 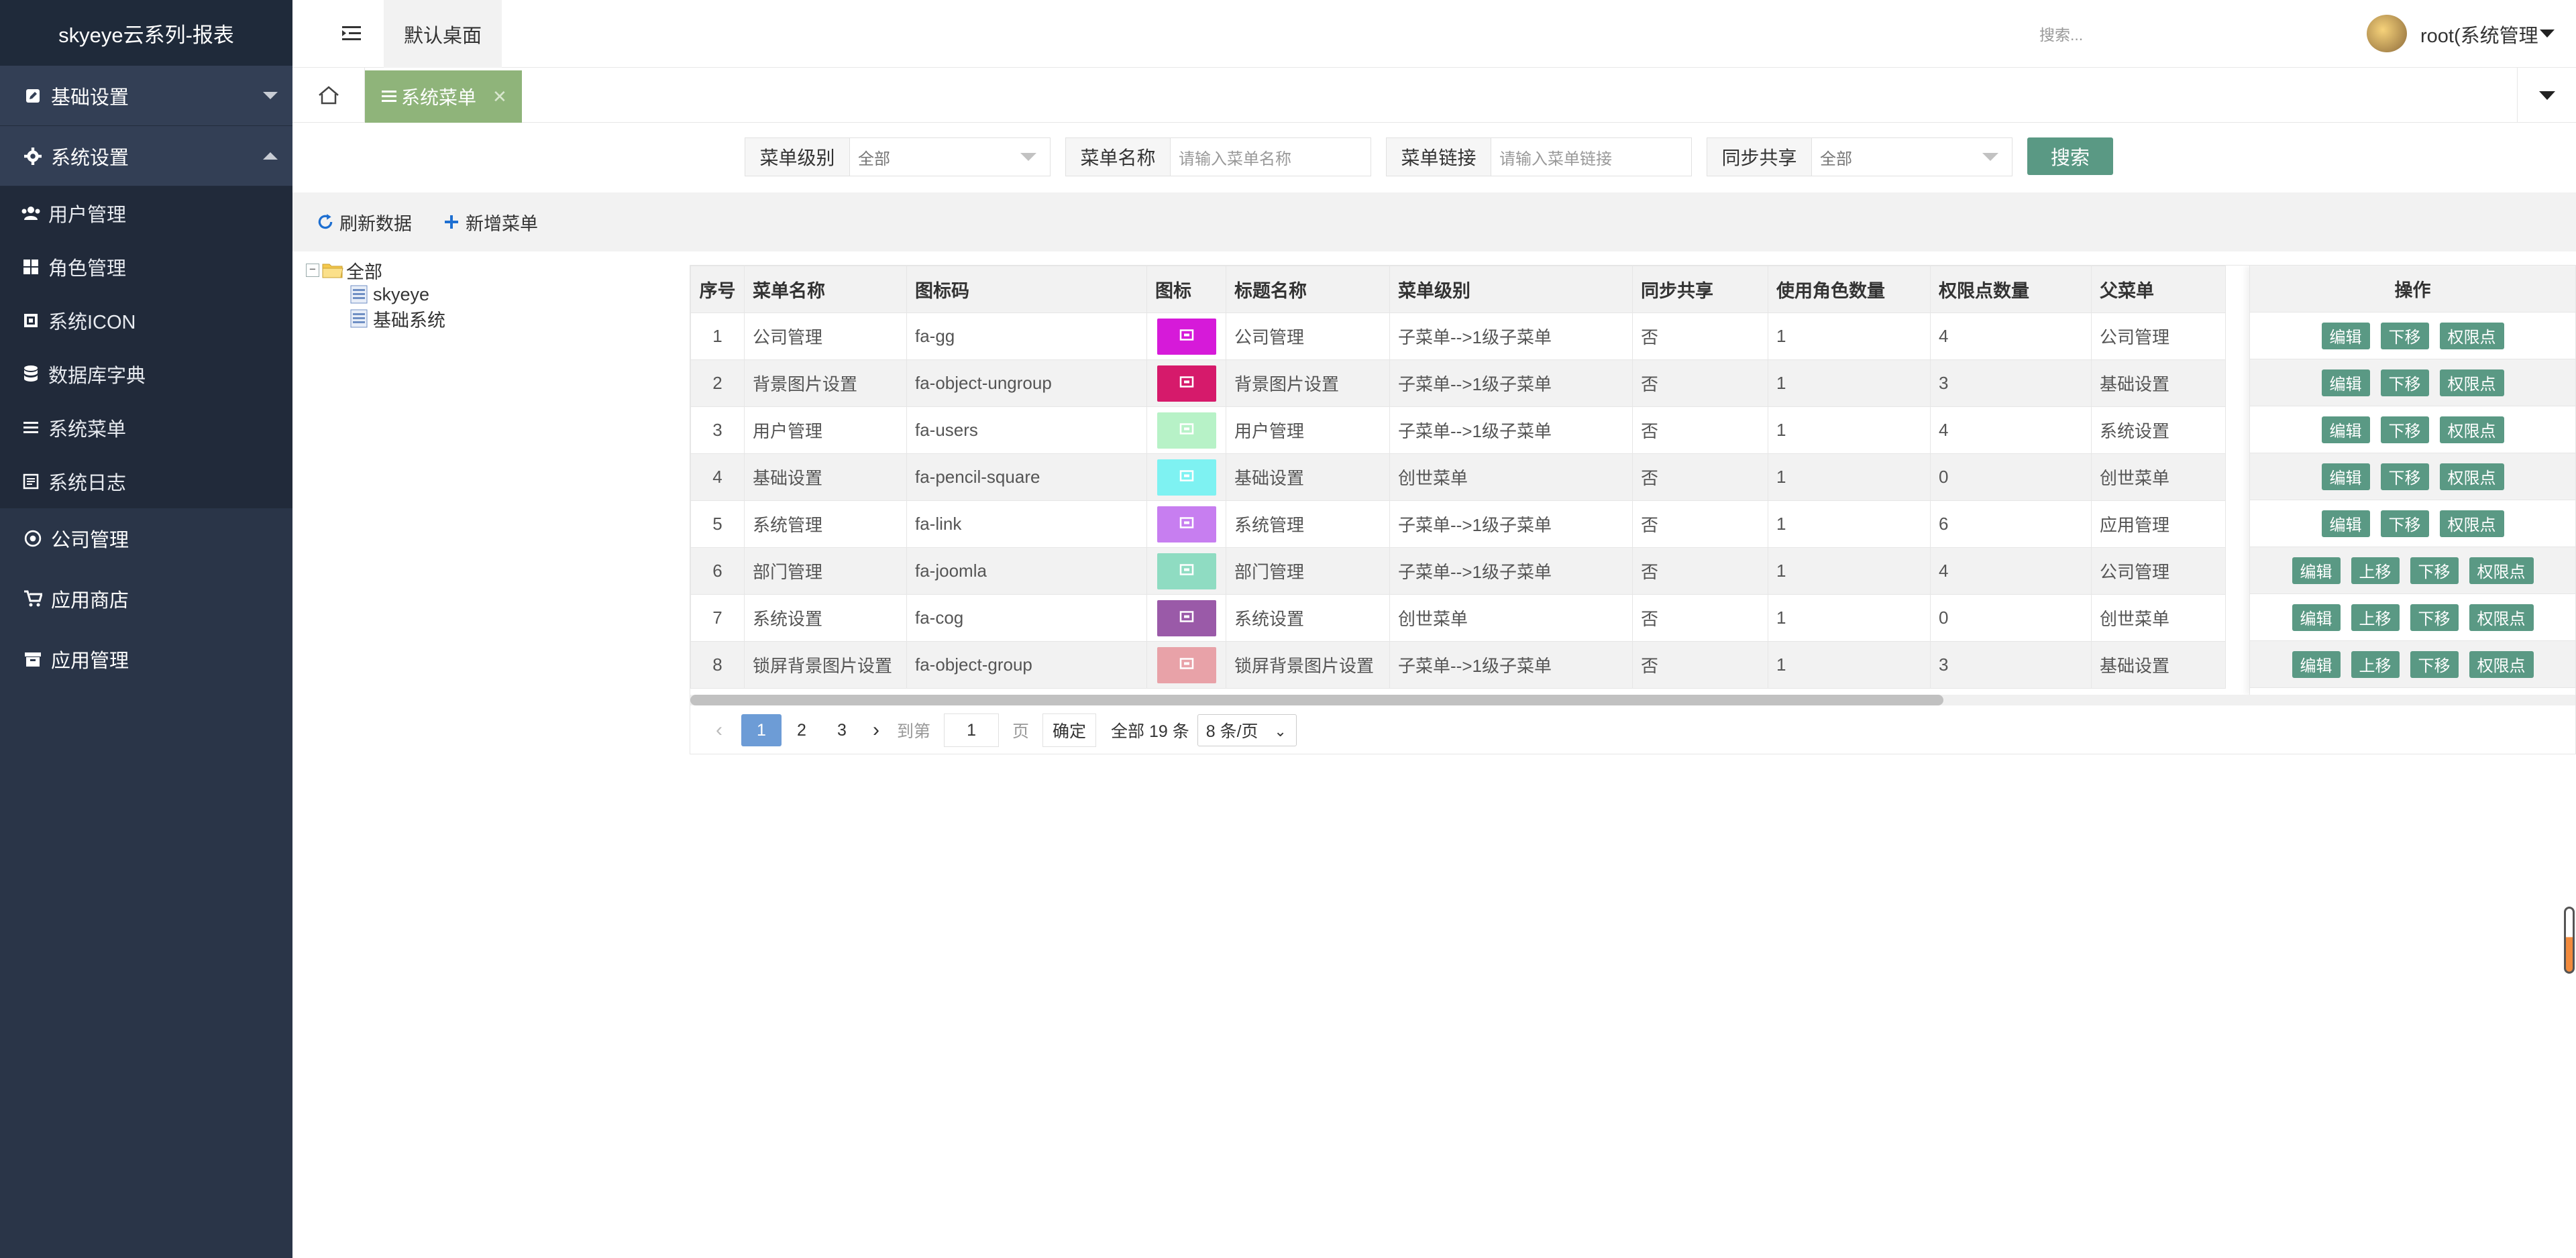 What do you see at coordinates (802, 730) in the screenshot?
I see `page-2: 2` at bounding box center [802, 730].